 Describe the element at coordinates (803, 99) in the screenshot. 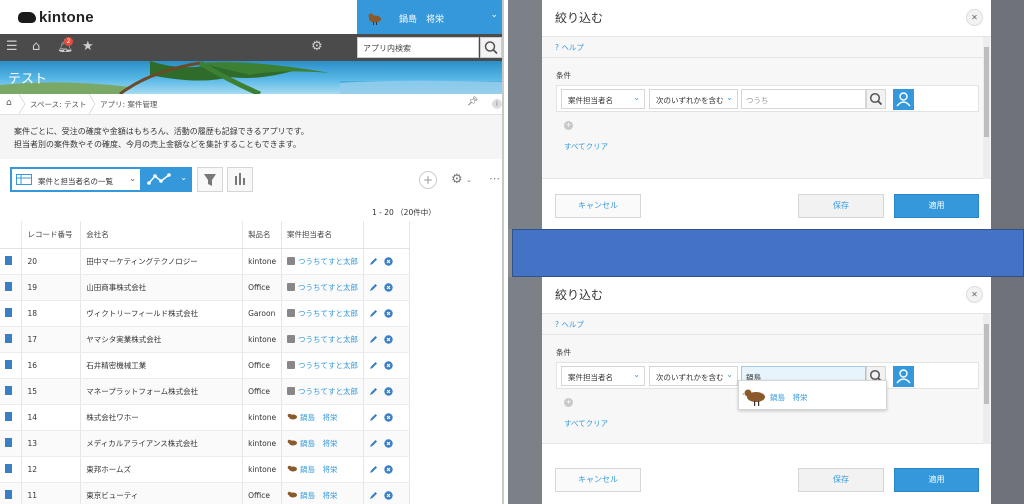

I see `user-search-input: つうち` at that location.